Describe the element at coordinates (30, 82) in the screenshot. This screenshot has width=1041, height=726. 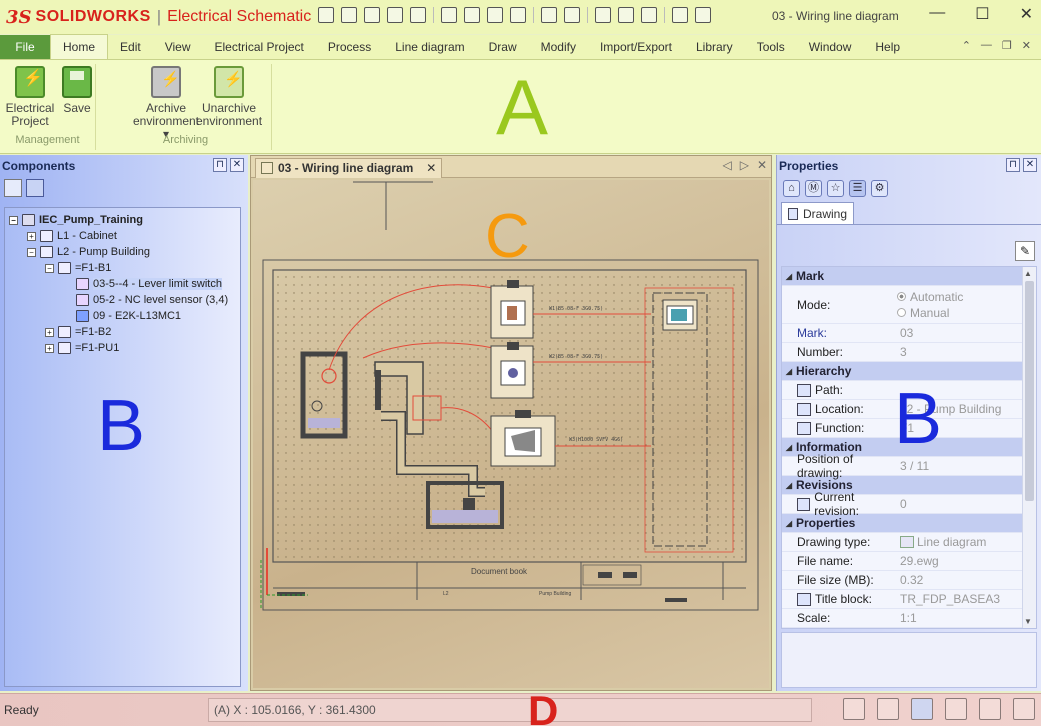
I see `electrical-project-icon` at that location.